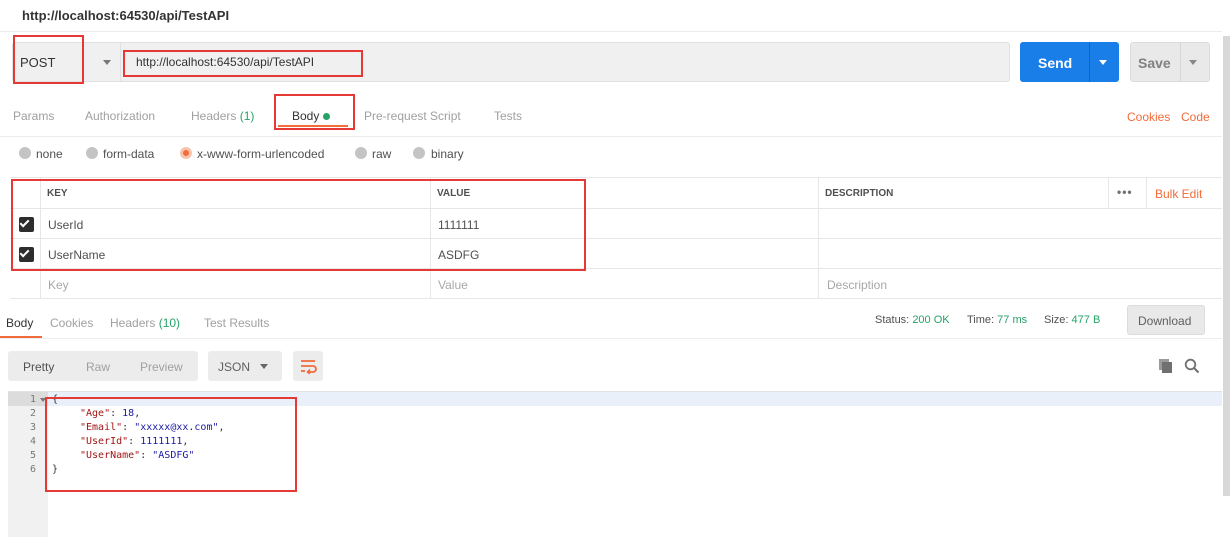 The width and height of the screenshot is (1230, 537). What do you see at coordinates (981, 320) in the screenshot?
I see `time-label: Time:` at bounding box center [981, 320].